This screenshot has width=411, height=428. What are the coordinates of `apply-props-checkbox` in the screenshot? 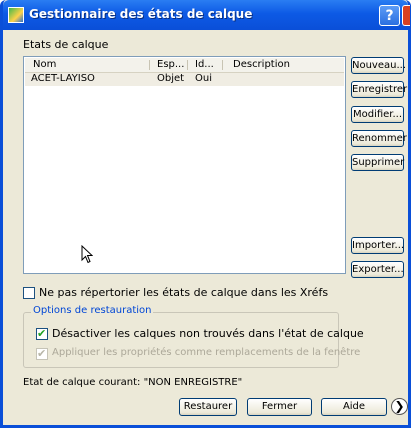 It's located at (42, 353).